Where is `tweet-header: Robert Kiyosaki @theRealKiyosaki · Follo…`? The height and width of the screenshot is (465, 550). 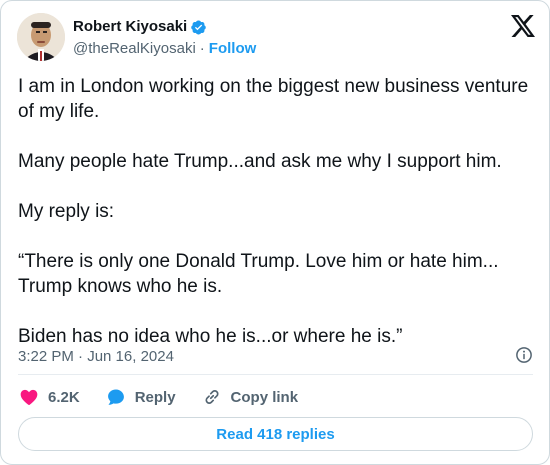 tweet-header: Robert Kiyosaki @theRealKiyosaki · Follo… is located at coordinates (276, 38).